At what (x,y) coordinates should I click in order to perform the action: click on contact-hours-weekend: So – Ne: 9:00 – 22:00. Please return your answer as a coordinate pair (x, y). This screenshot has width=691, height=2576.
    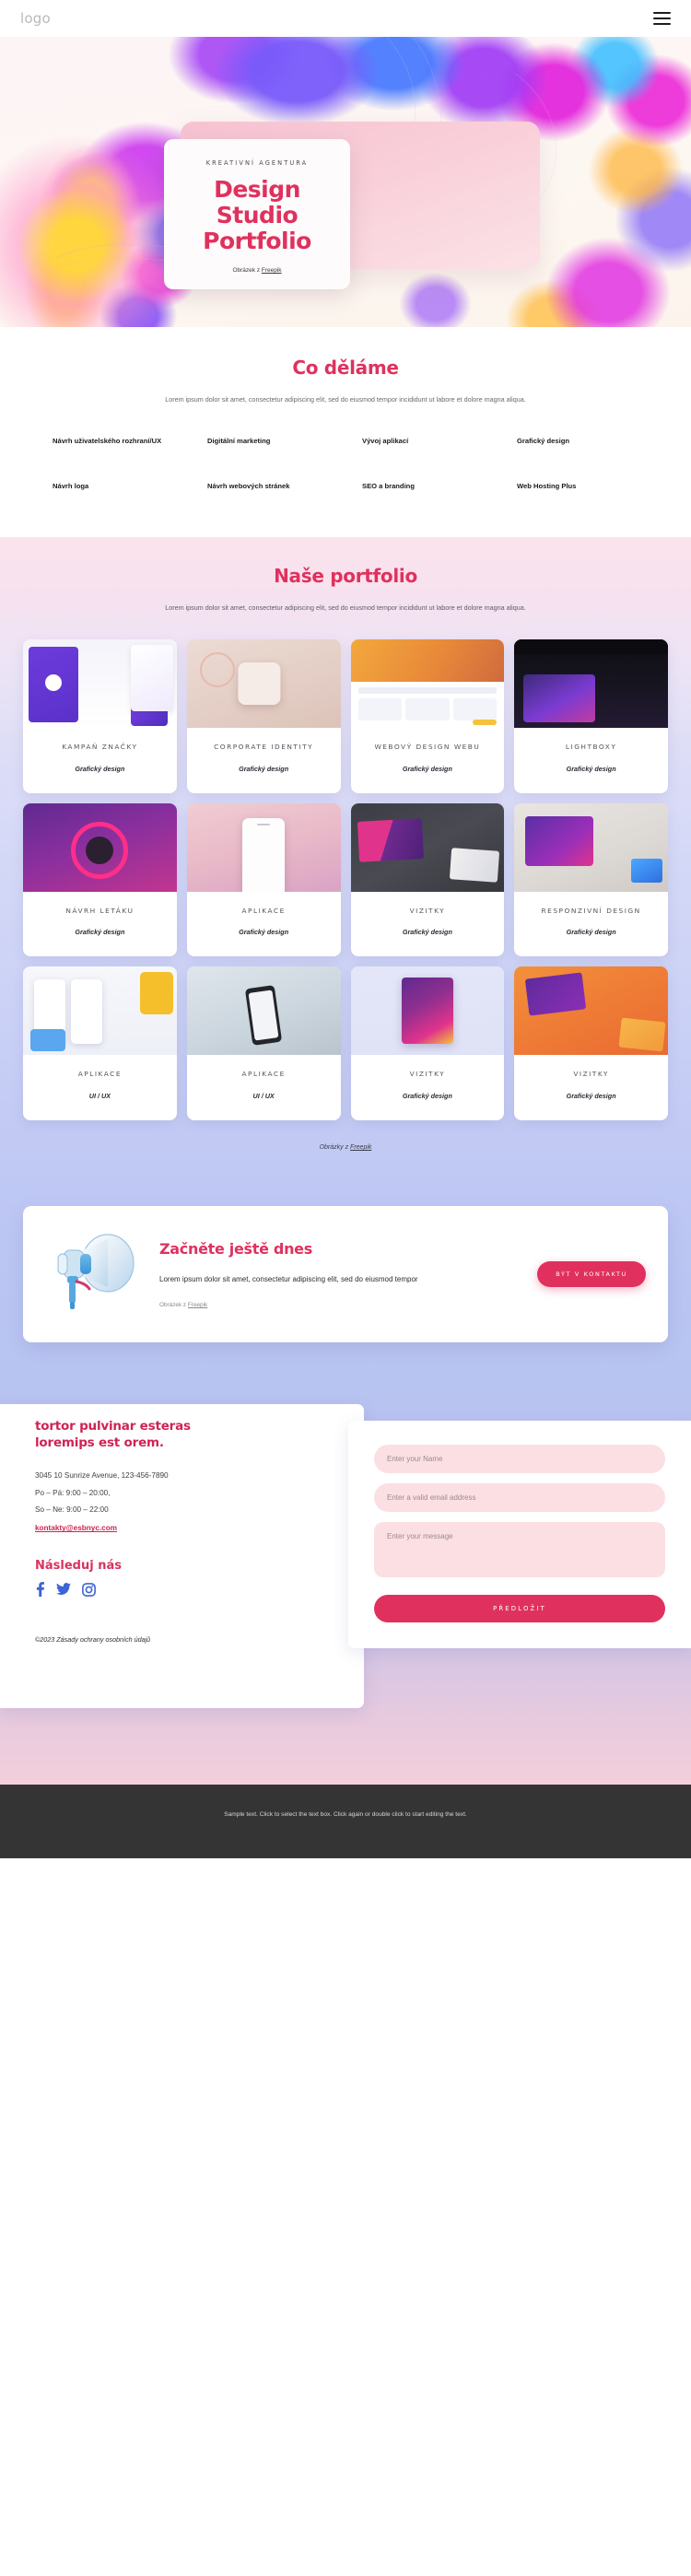
    Looking at the image, I should click on (72, 1510).